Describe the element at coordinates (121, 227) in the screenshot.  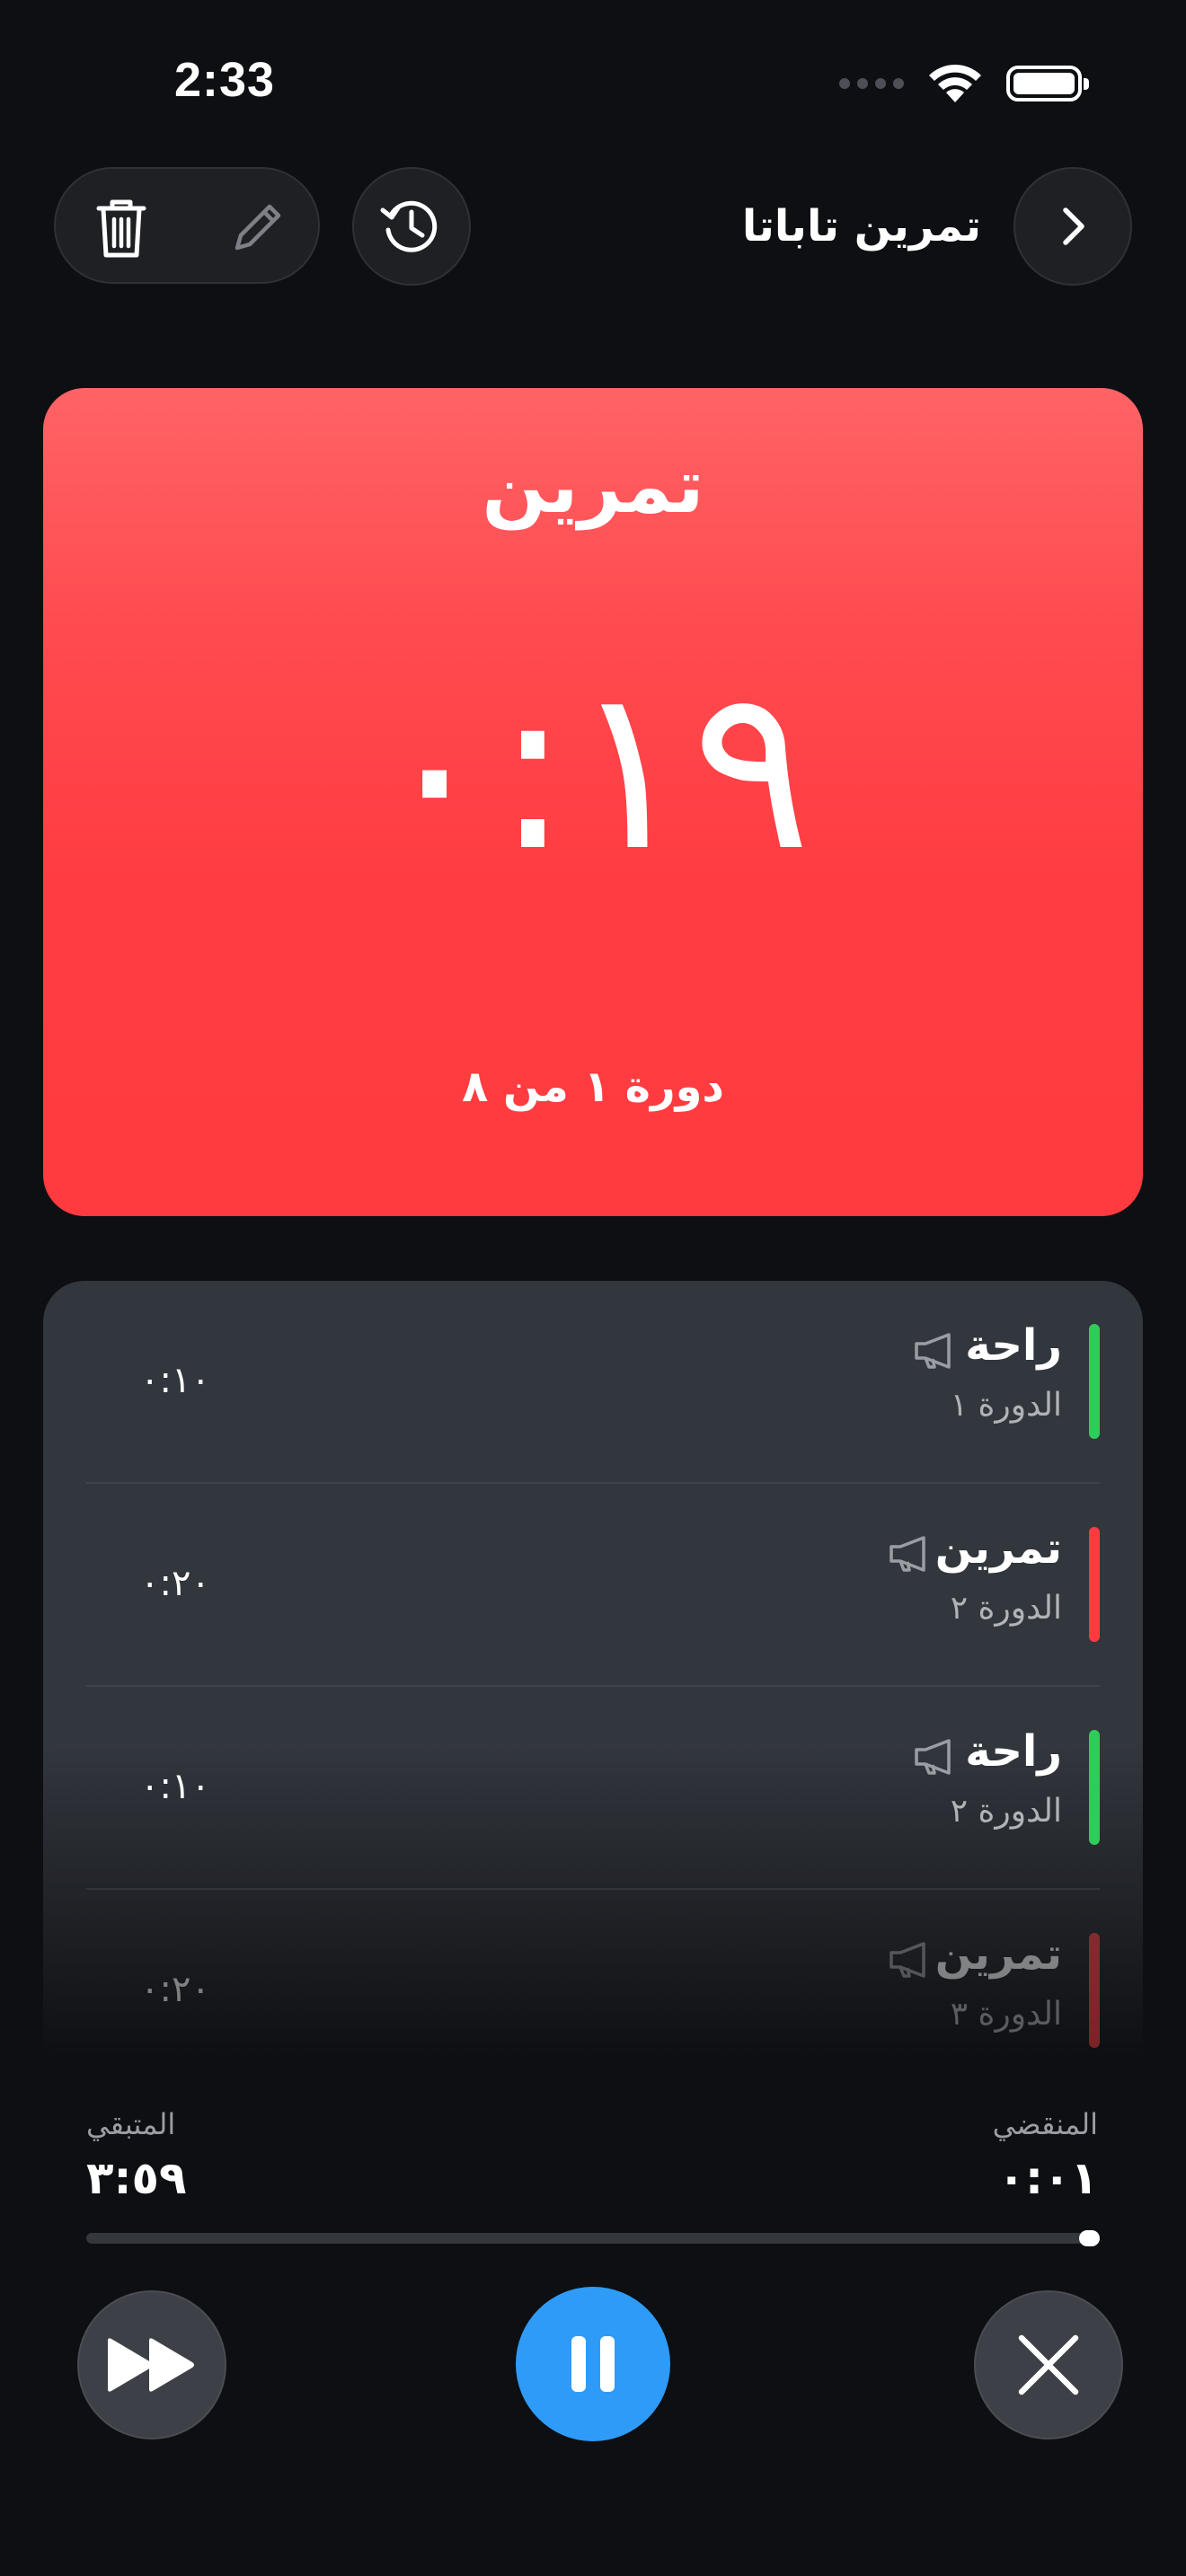
I see `trash-icon` at that location.